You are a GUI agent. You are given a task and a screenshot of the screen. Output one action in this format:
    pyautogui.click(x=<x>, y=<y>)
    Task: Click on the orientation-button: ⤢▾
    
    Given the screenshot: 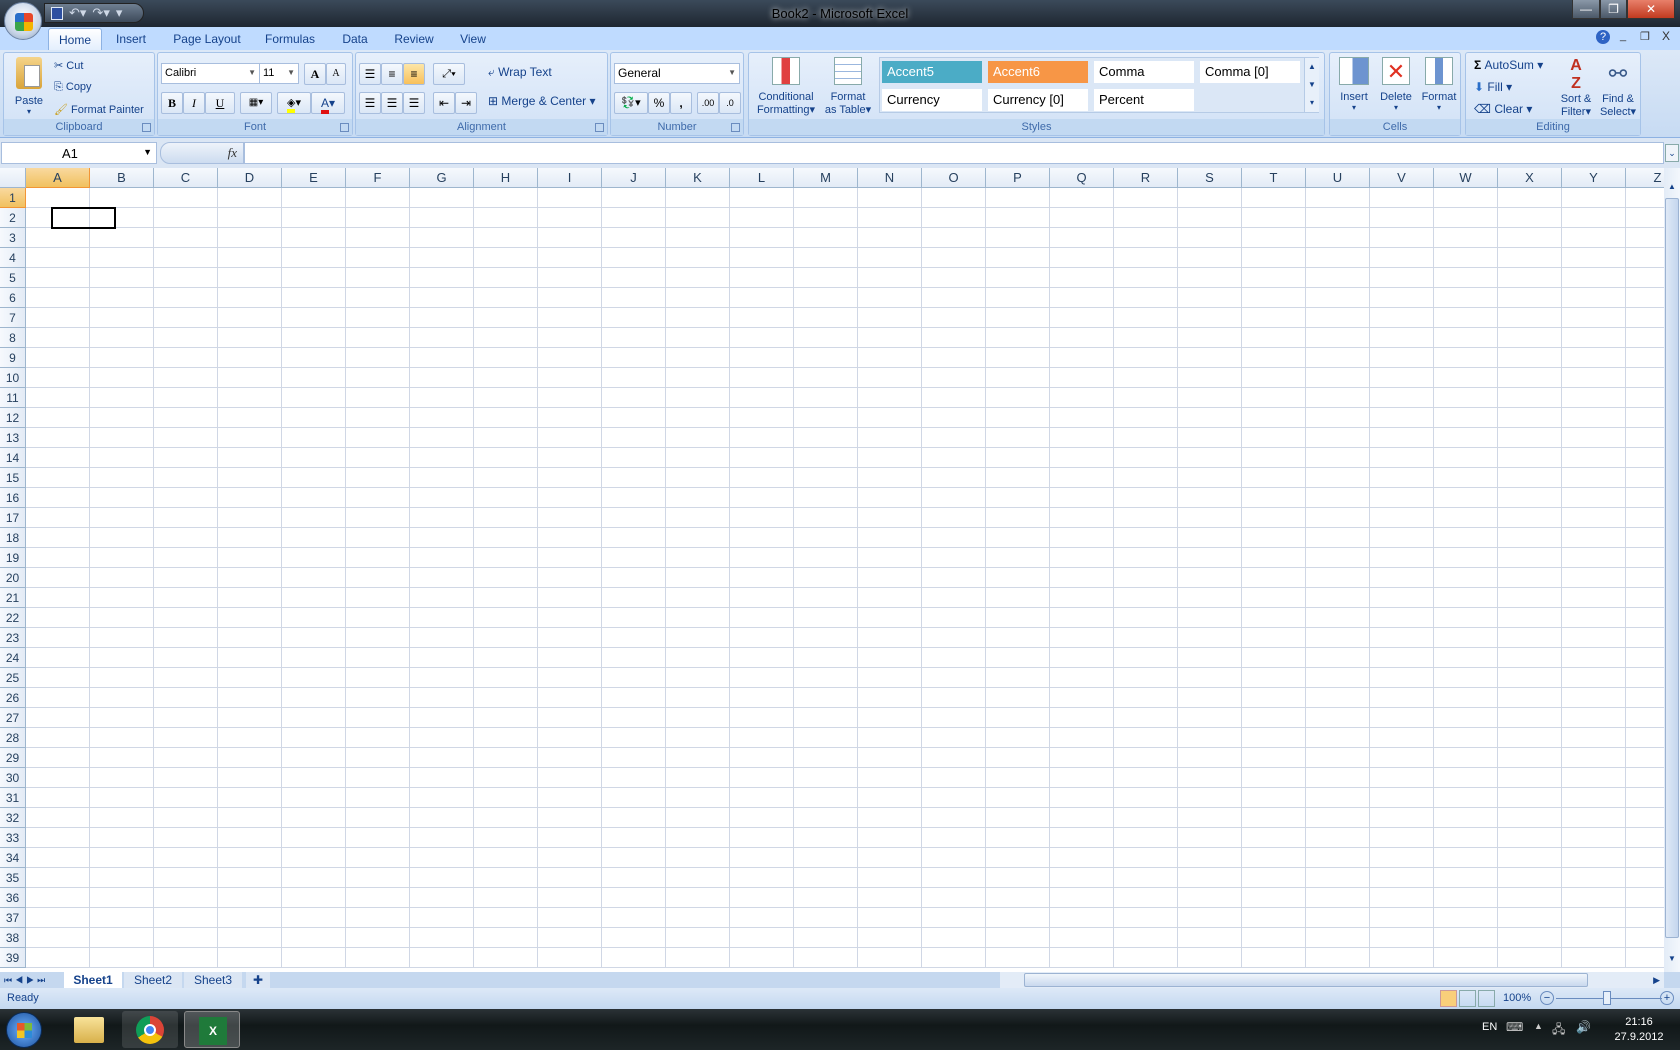 What is the action you would take?
    pyautogui.click(x=449, y=74)
    